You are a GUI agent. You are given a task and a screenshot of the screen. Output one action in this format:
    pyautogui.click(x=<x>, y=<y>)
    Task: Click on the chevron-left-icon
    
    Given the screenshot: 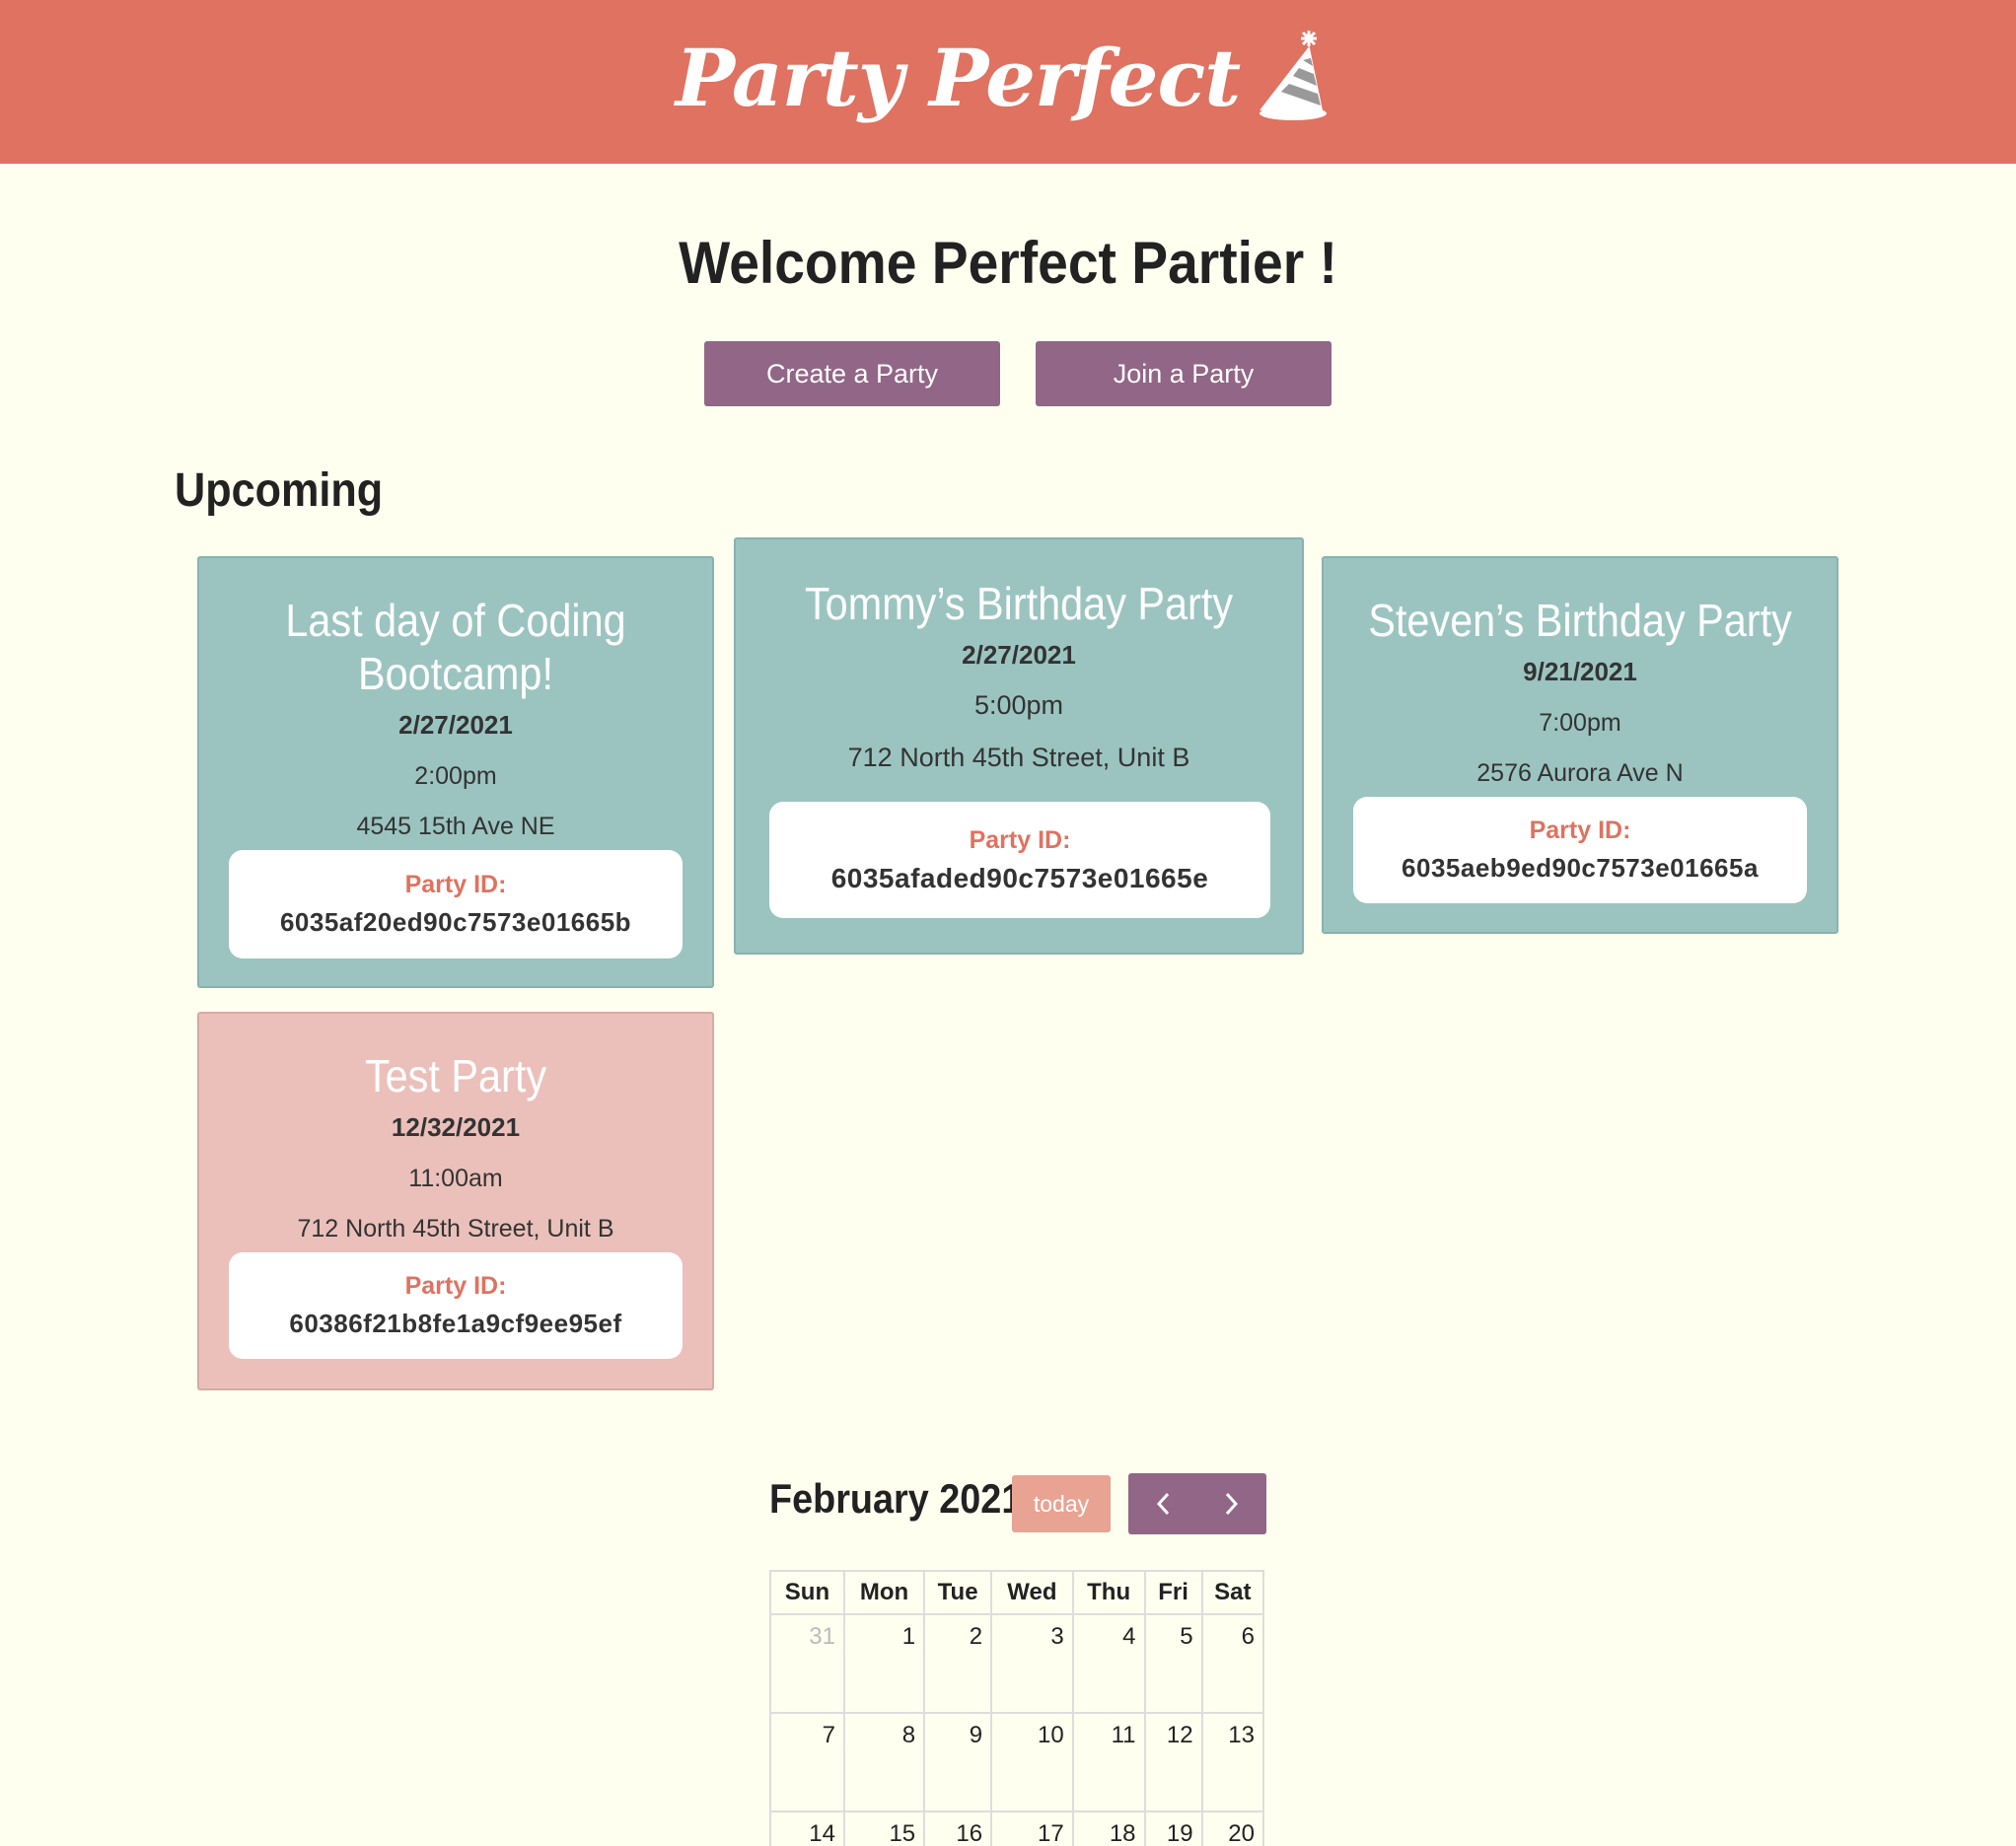 What is the action you would take?
    pyautogui.click(x=1163, y=1504)
    